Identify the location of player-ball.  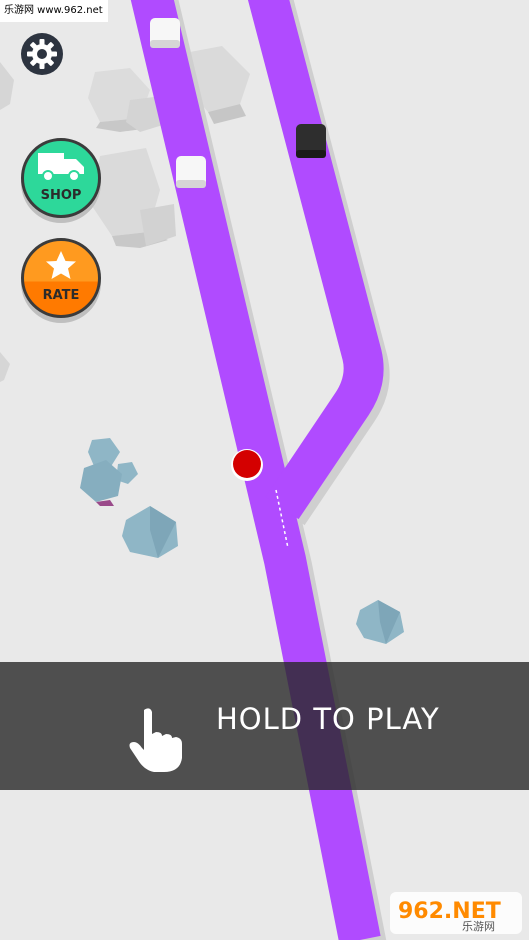
(247, 465).